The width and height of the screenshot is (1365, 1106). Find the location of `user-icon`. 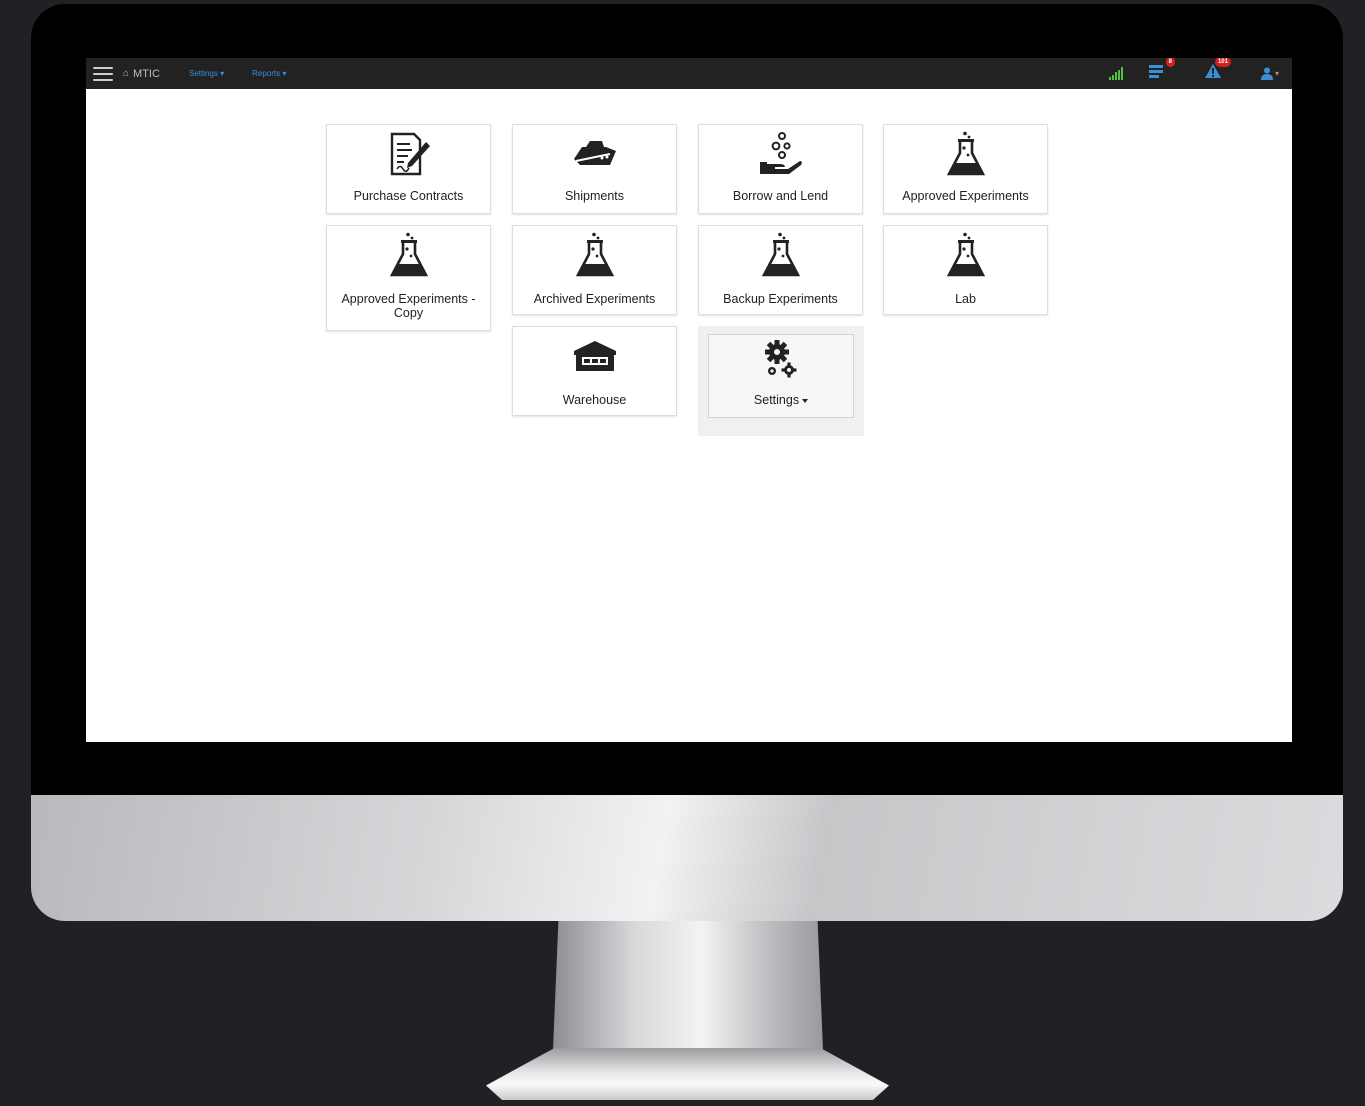

user-icon is located at coordinates (1266, 73).